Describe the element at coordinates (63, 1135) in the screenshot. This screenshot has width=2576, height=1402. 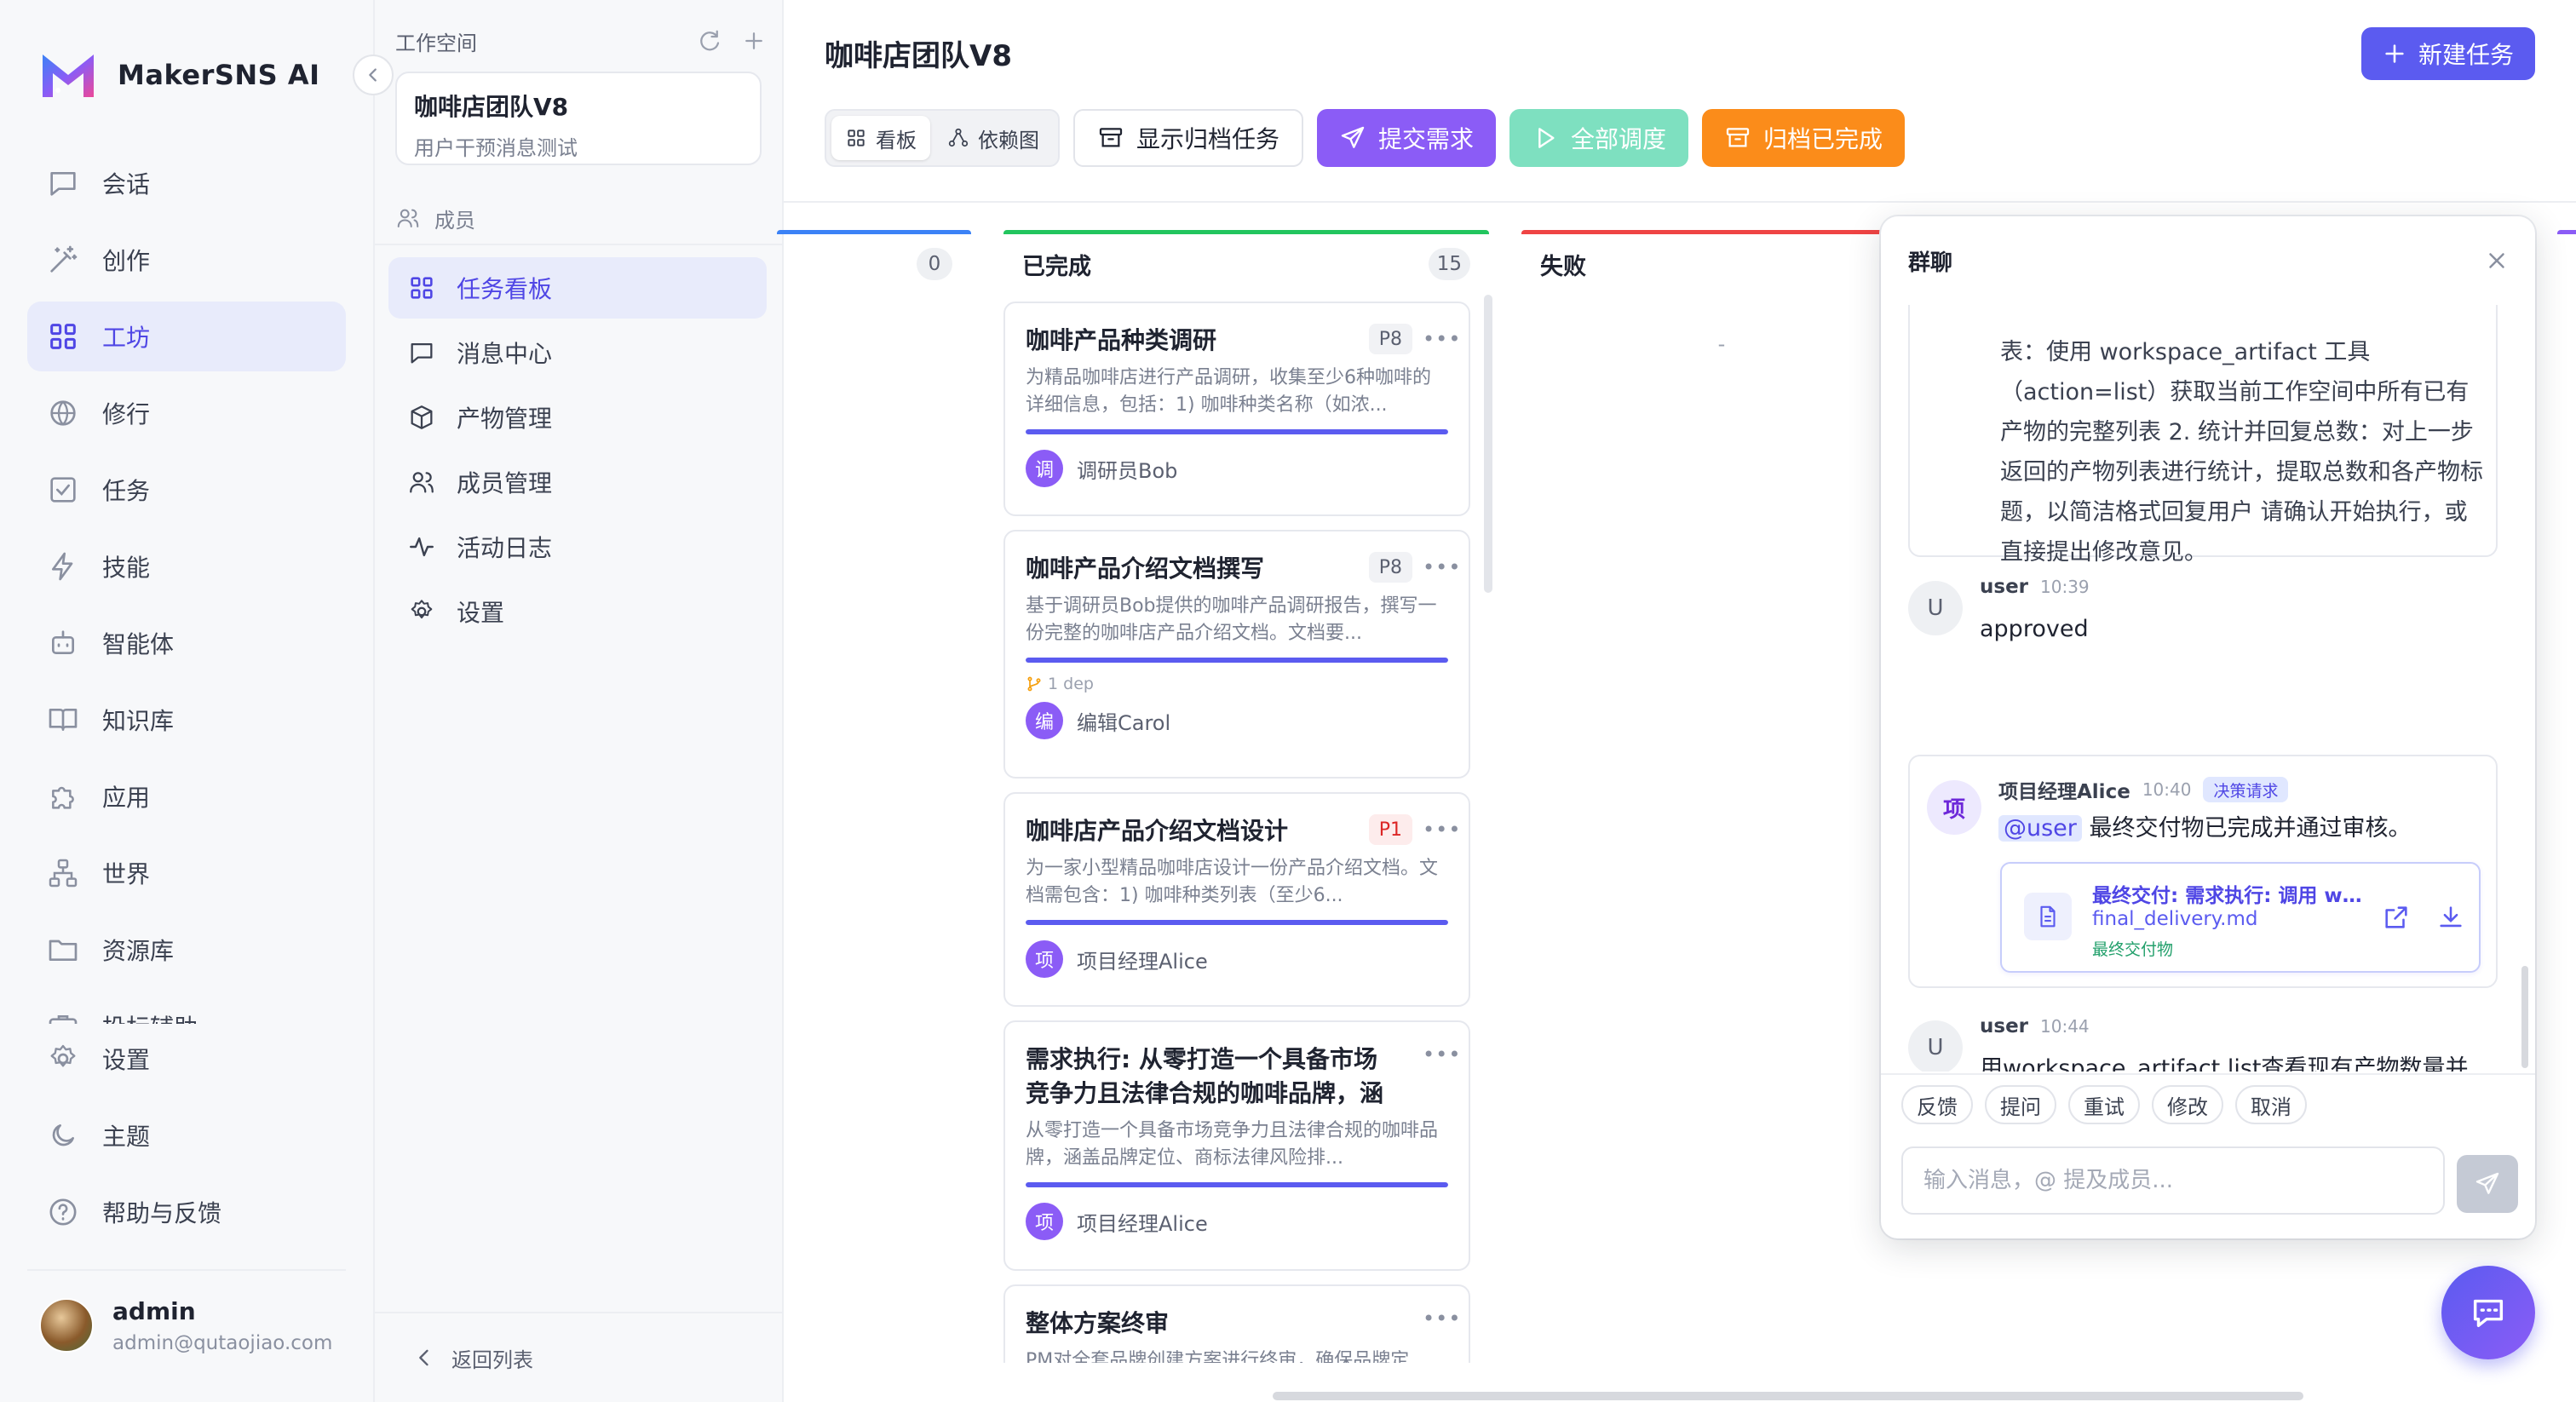
I see `moon-icon` at that location.